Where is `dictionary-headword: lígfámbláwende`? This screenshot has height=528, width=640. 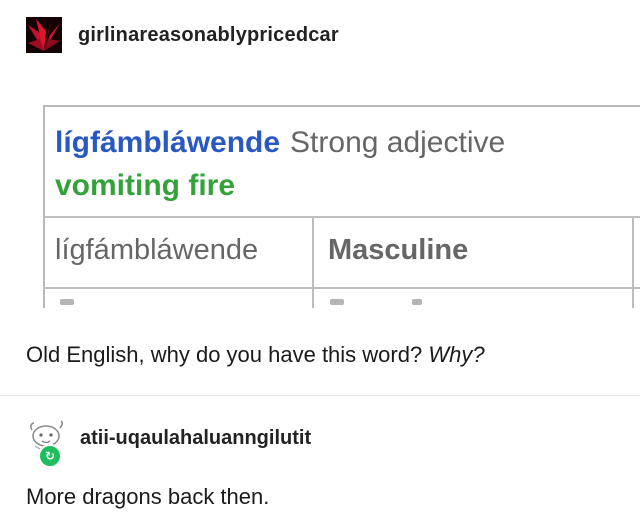 dictionary-headword: lígfámbláwende is located at coordinates (168, 142).